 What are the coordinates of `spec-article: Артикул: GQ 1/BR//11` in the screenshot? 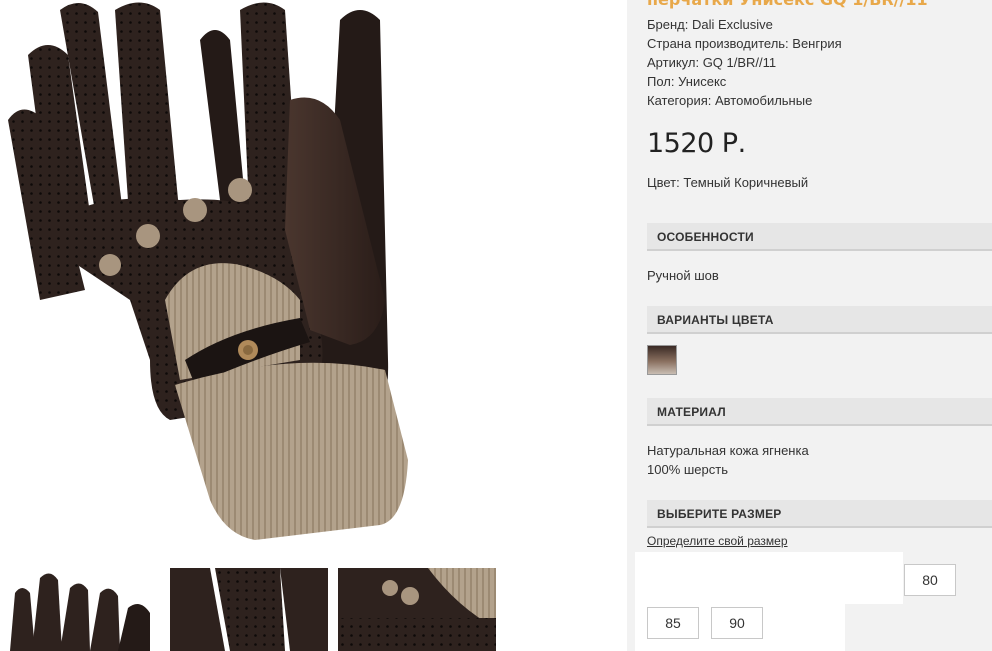 It's located at (712, 62).